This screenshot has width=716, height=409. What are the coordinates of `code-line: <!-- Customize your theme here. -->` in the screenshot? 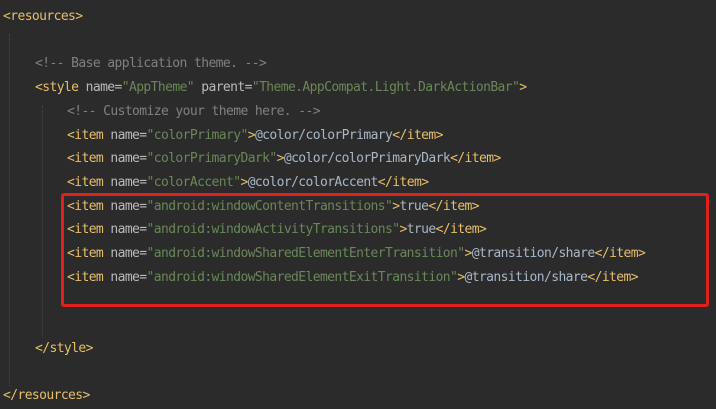 It's located at (194, 112).